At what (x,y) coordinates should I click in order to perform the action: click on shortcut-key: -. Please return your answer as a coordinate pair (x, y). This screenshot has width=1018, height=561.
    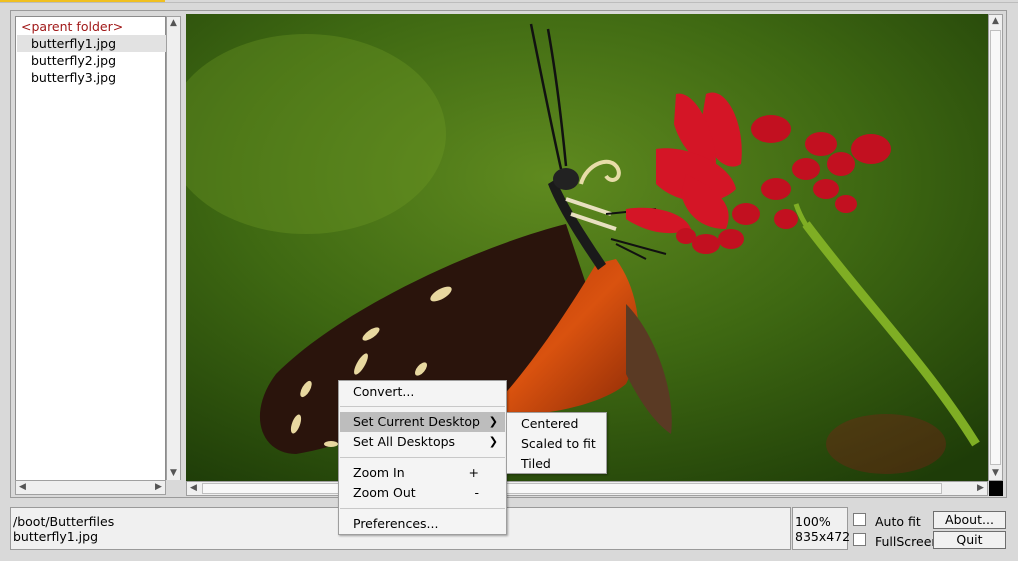
    Looking at the image, I should click on (476, 492).